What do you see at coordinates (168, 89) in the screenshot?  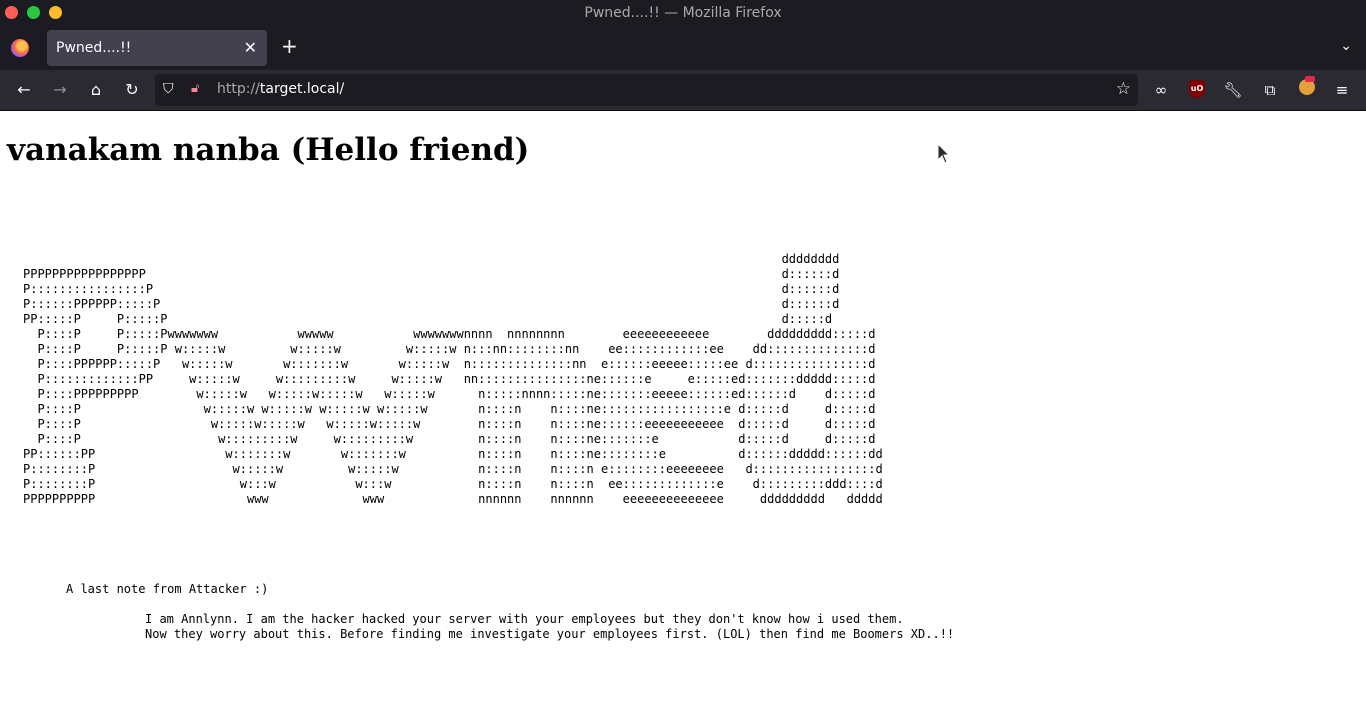 I see `shield-icon: ⛉` at bounding box center [168, 89].